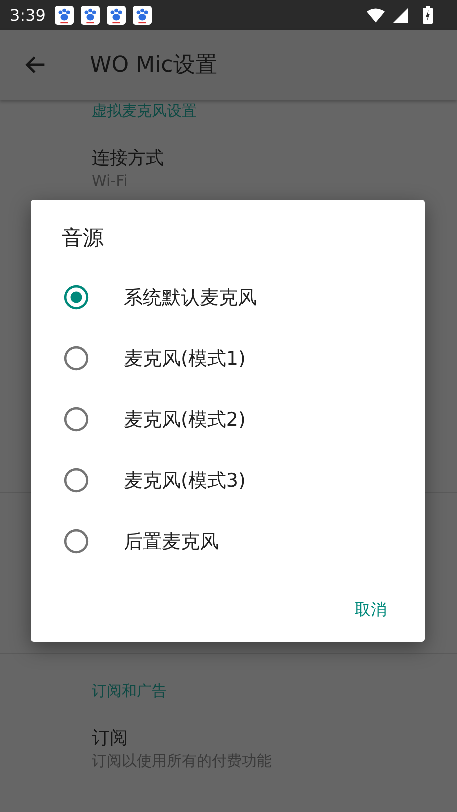 The image size is (457, 812). I want to click on section-header: 订阅和广告, so click(228, 687).